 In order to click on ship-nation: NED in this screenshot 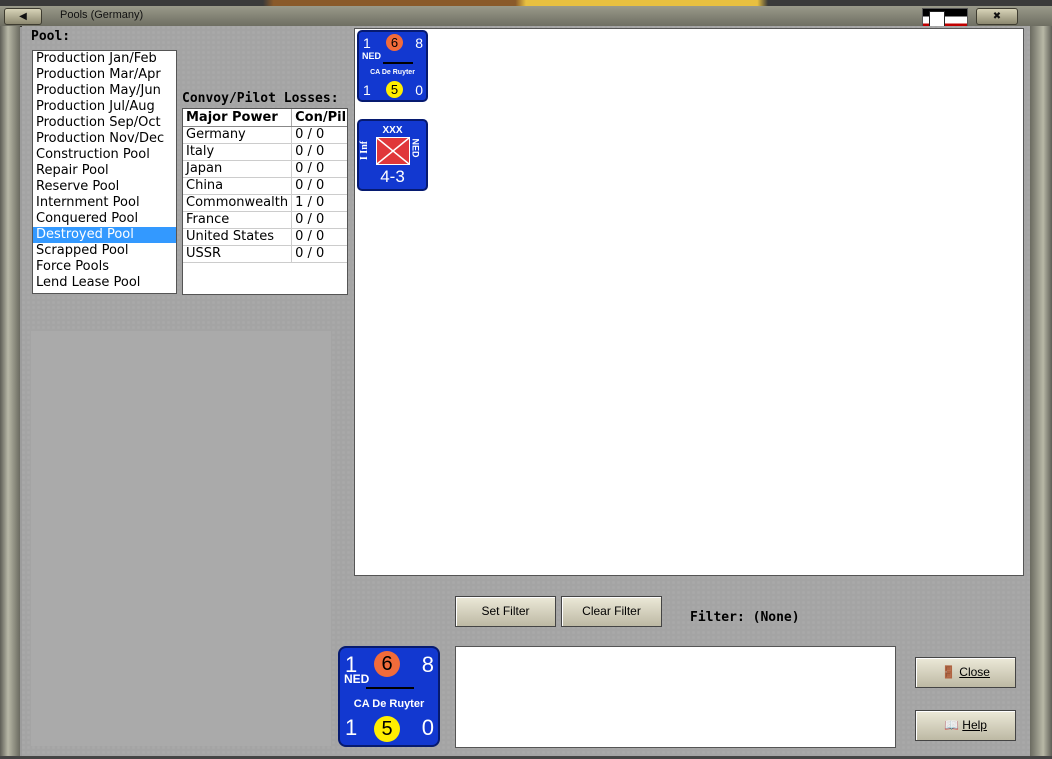, I will do `click(372, 56)`.